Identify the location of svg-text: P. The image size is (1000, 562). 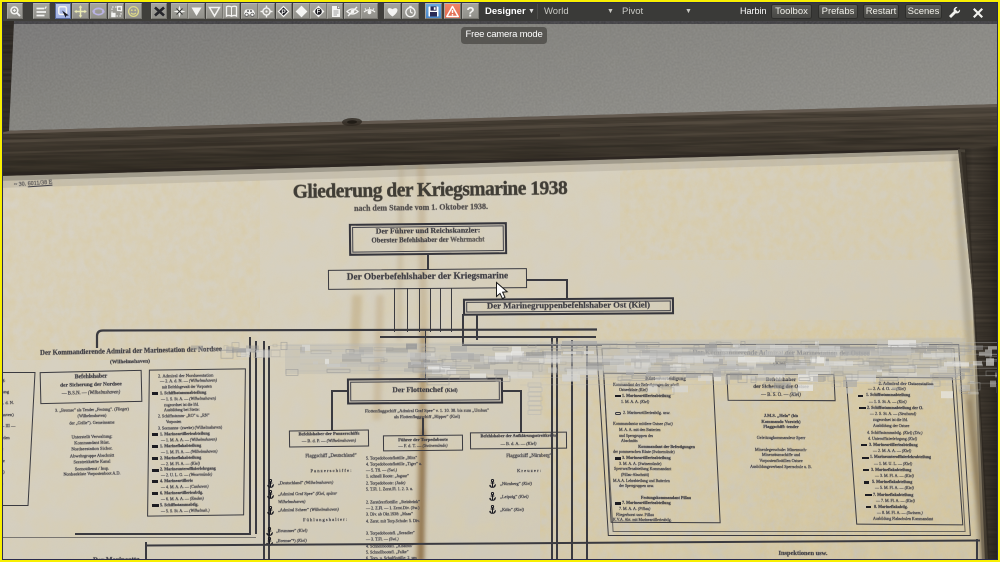
(284, 11).